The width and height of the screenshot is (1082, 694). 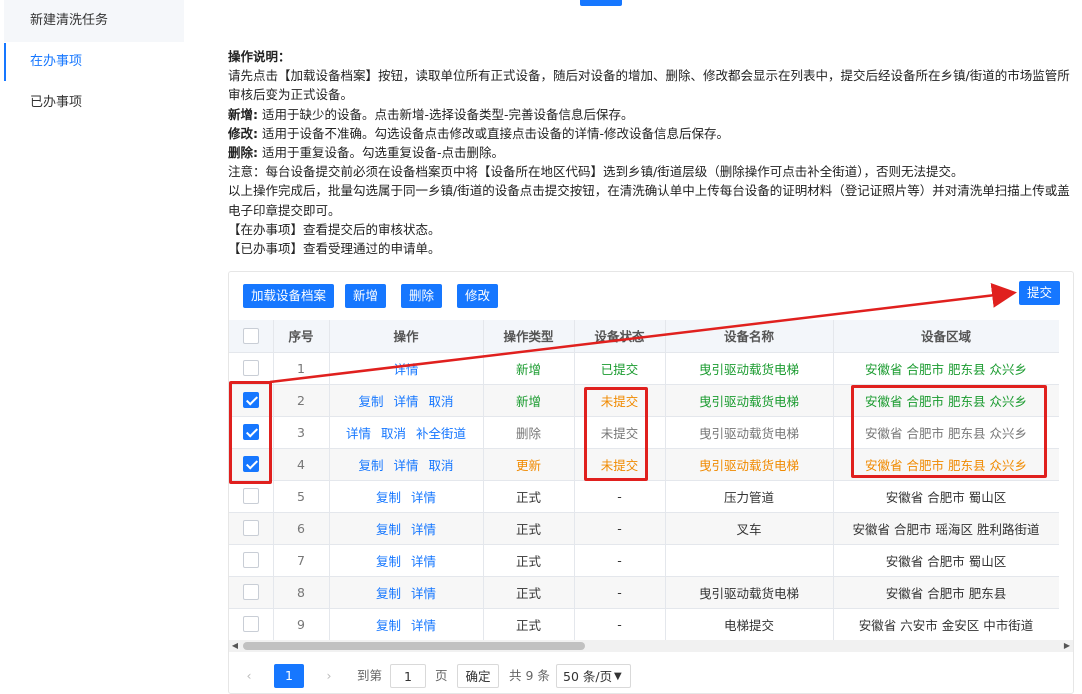 I want to click on table-row: 6 复制 详情 正式 - 叉车 安徽省 合肥市 瑶海区 胜利路街道, so click(x=644, y=528).